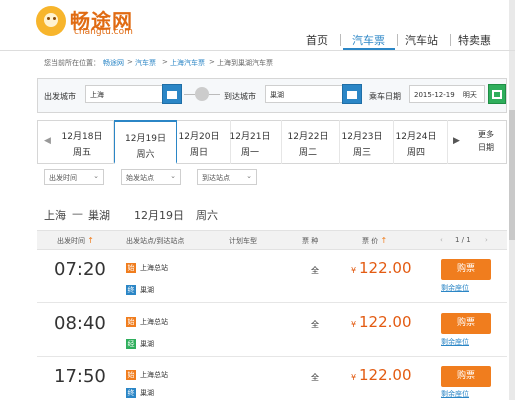 This screenshot has height=400, width=515. Describe the element at coordinates (216, 178) in the screenshot. I see `filter-label: 到达站点` at that location.